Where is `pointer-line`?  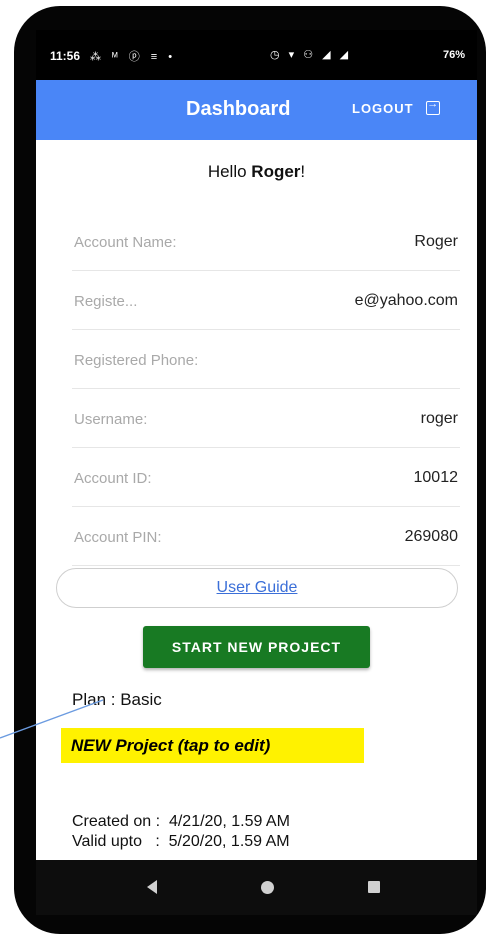
pointer-line is located at coordinates (52, 719).